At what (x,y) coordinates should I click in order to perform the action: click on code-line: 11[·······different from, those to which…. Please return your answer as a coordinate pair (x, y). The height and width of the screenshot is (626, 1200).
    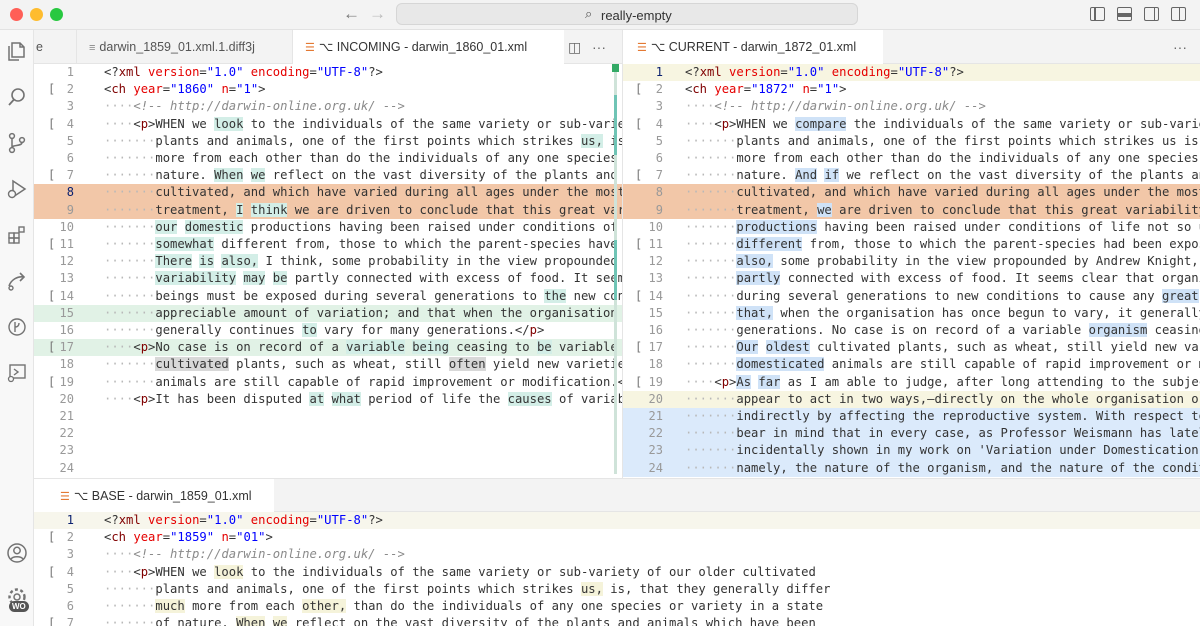
    Looking at the image, I should click on (911, 244).